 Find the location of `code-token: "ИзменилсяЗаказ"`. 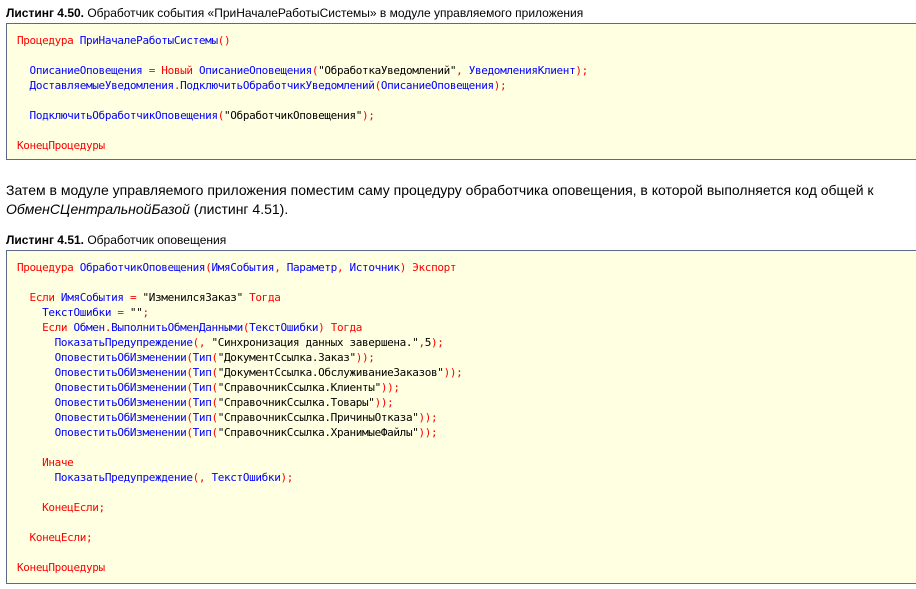

code-token: "ИзменилсяЗаказ" is located at coordinates (193, 297).